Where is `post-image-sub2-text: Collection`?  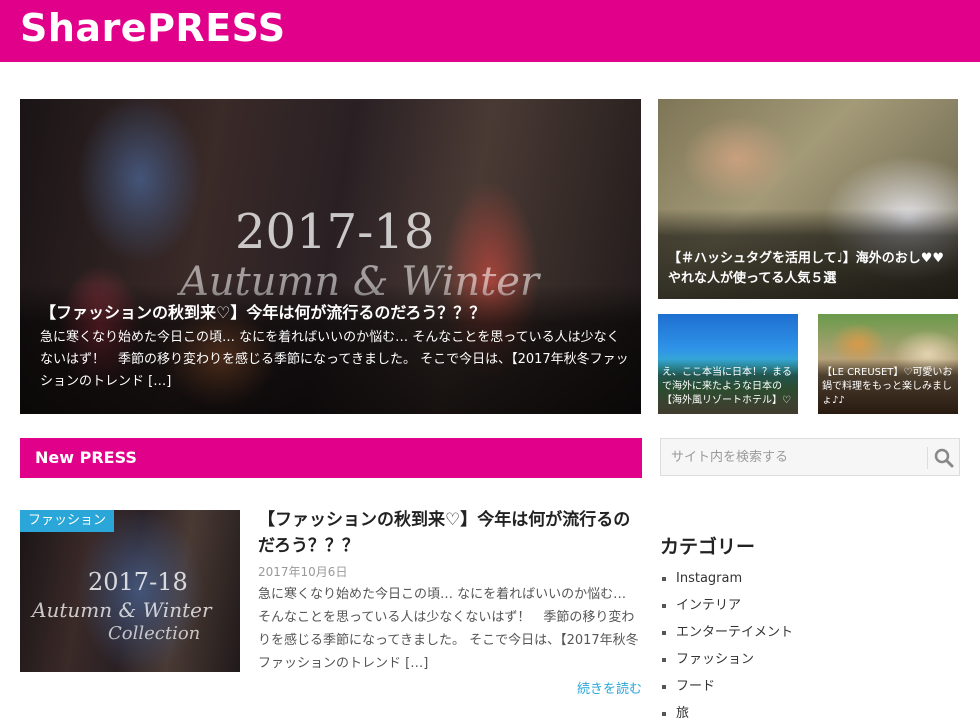
post-image-sub2-text: Collection is located at coordinates (154, 633).